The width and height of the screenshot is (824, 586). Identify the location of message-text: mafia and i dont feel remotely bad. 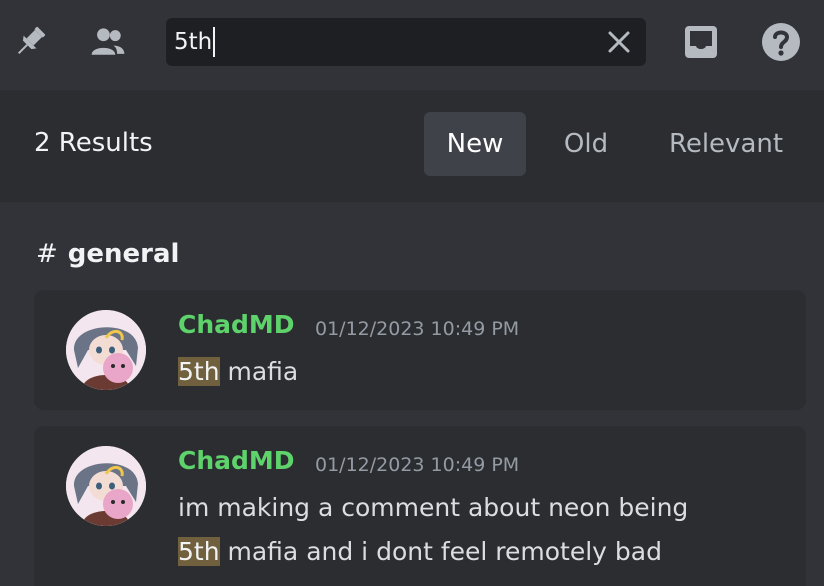
(440, 551).